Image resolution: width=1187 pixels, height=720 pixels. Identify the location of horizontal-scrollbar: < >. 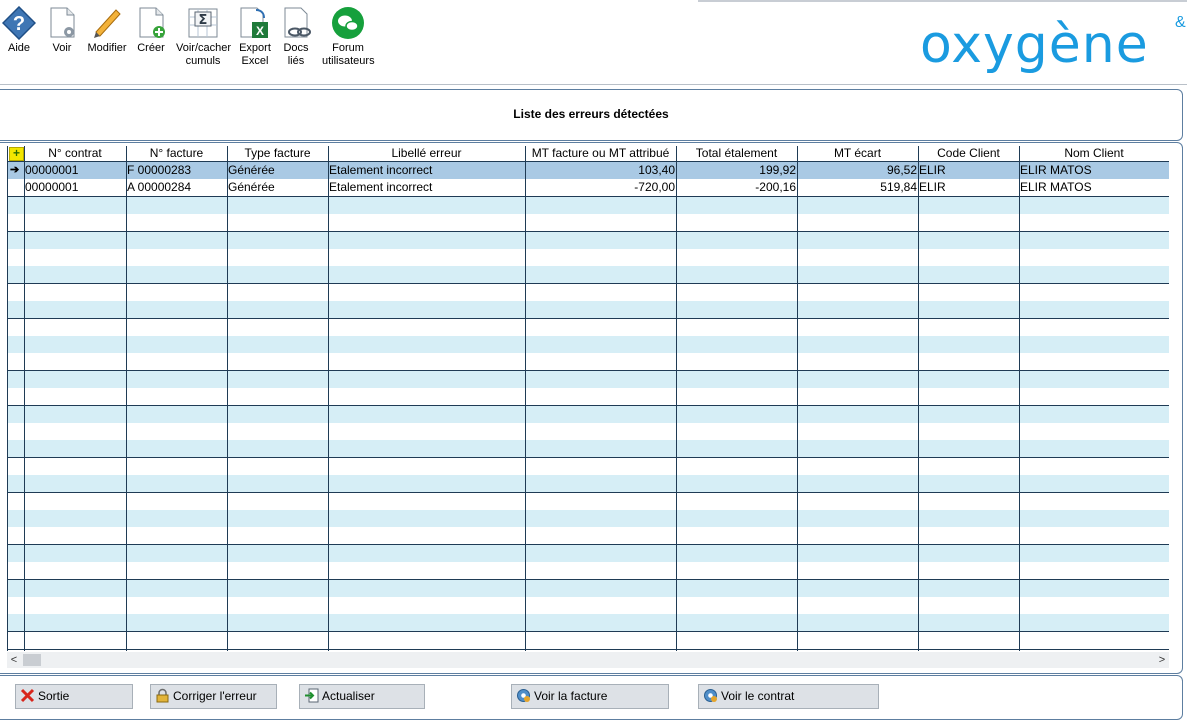
(588, 660).